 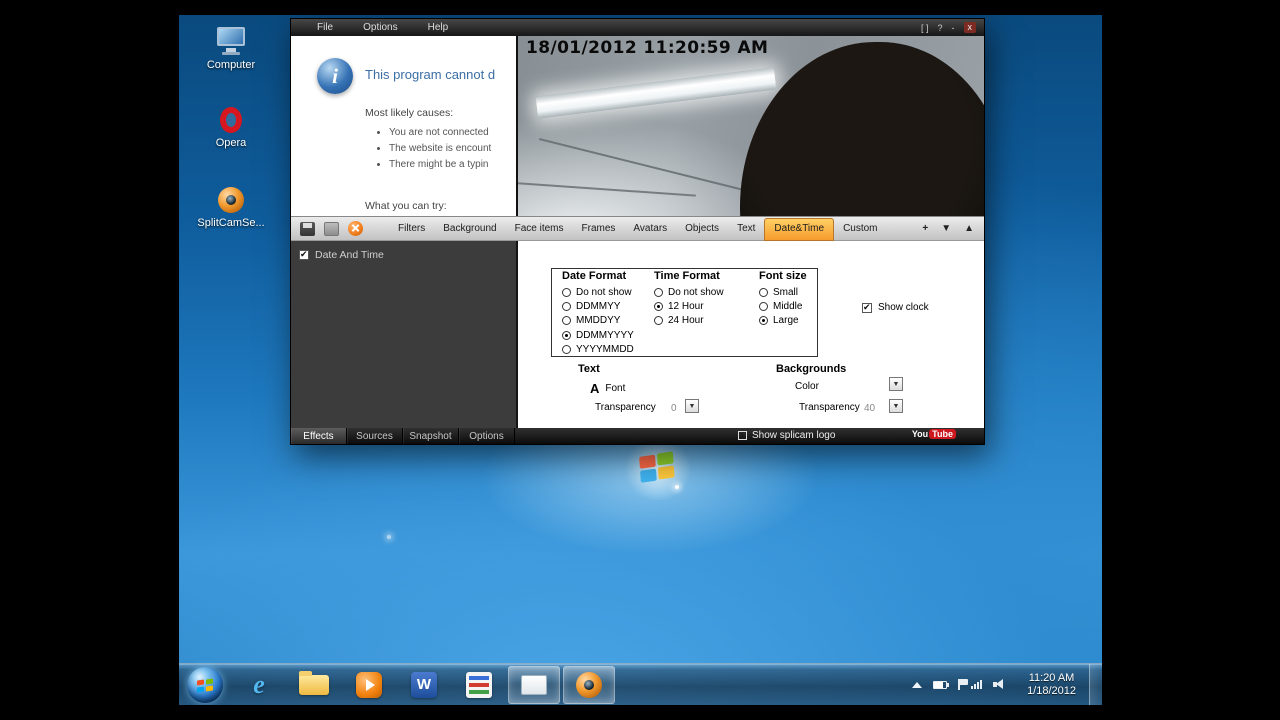 I want to click on delete-icon, so click(x=355, y=228).